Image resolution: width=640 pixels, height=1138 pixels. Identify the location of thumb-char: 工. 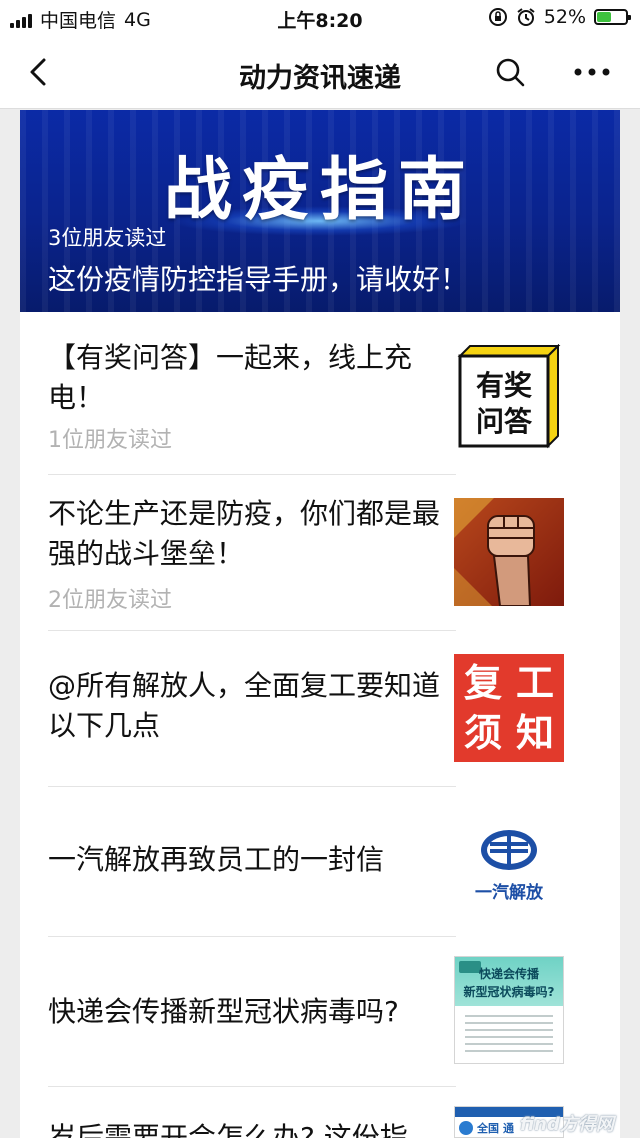
(534, 682).